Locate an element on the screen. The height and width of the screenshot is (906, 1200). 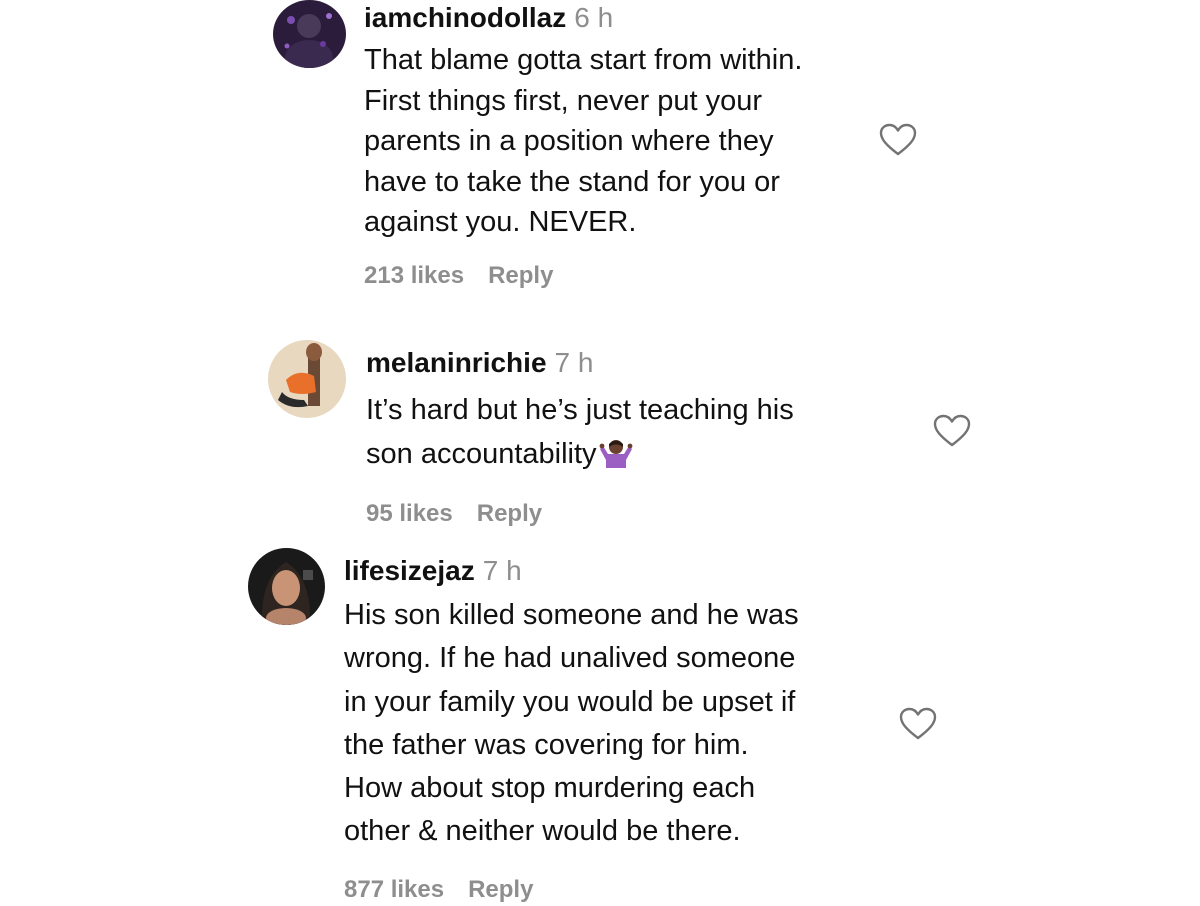
likes-count: 877 likes is located at coordinates (394, 889).